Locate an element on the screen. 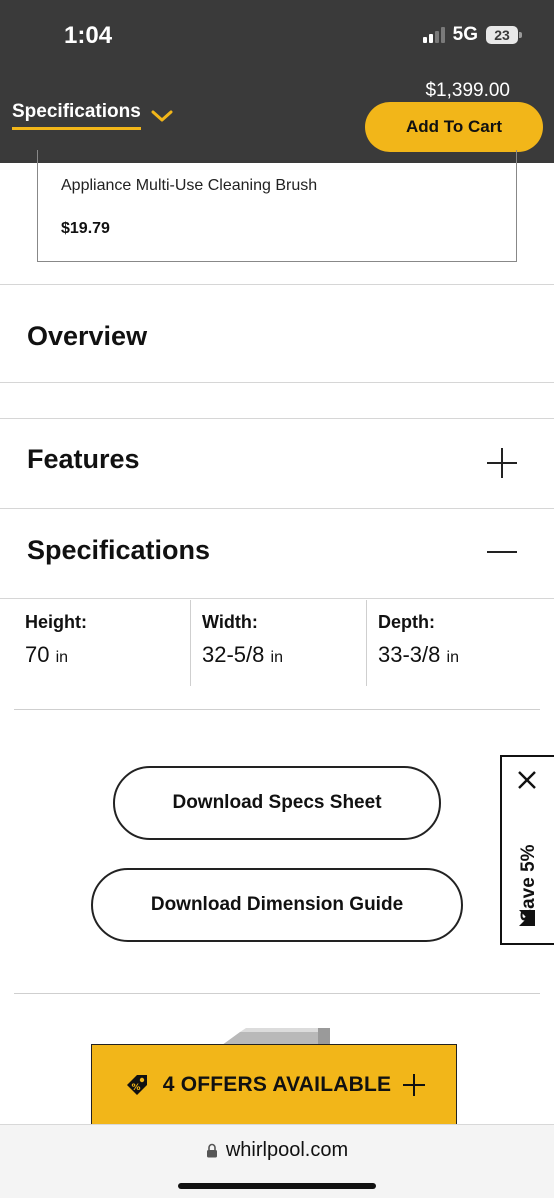  network-type: 5G is located at coordinates (465, 34).